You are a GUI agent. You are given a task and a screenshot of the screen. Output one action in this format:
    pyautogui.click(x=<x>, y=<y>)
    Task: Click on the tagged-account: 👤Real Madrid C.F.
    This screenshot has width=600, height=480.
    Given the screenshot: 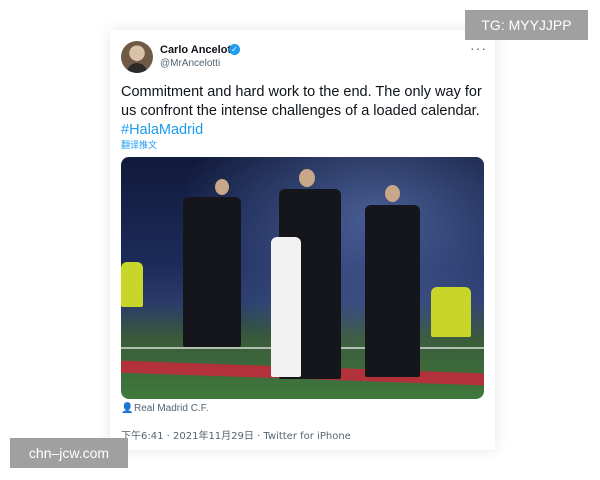 What is the action you would take?
    pyautogui.click(x=164, y=408)
    